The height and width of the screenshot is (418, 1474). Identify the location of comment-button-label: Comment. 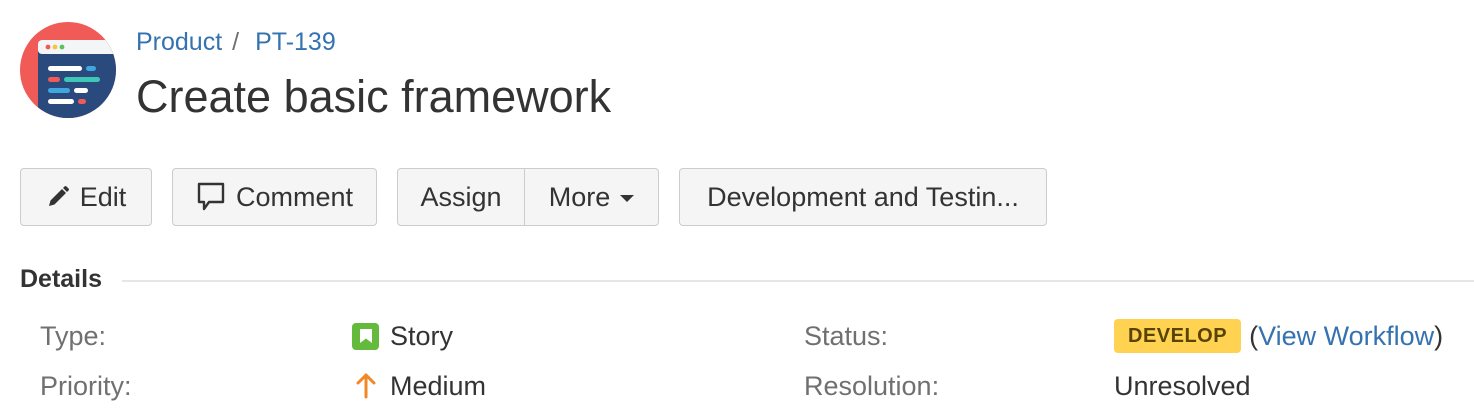
(294, 196).